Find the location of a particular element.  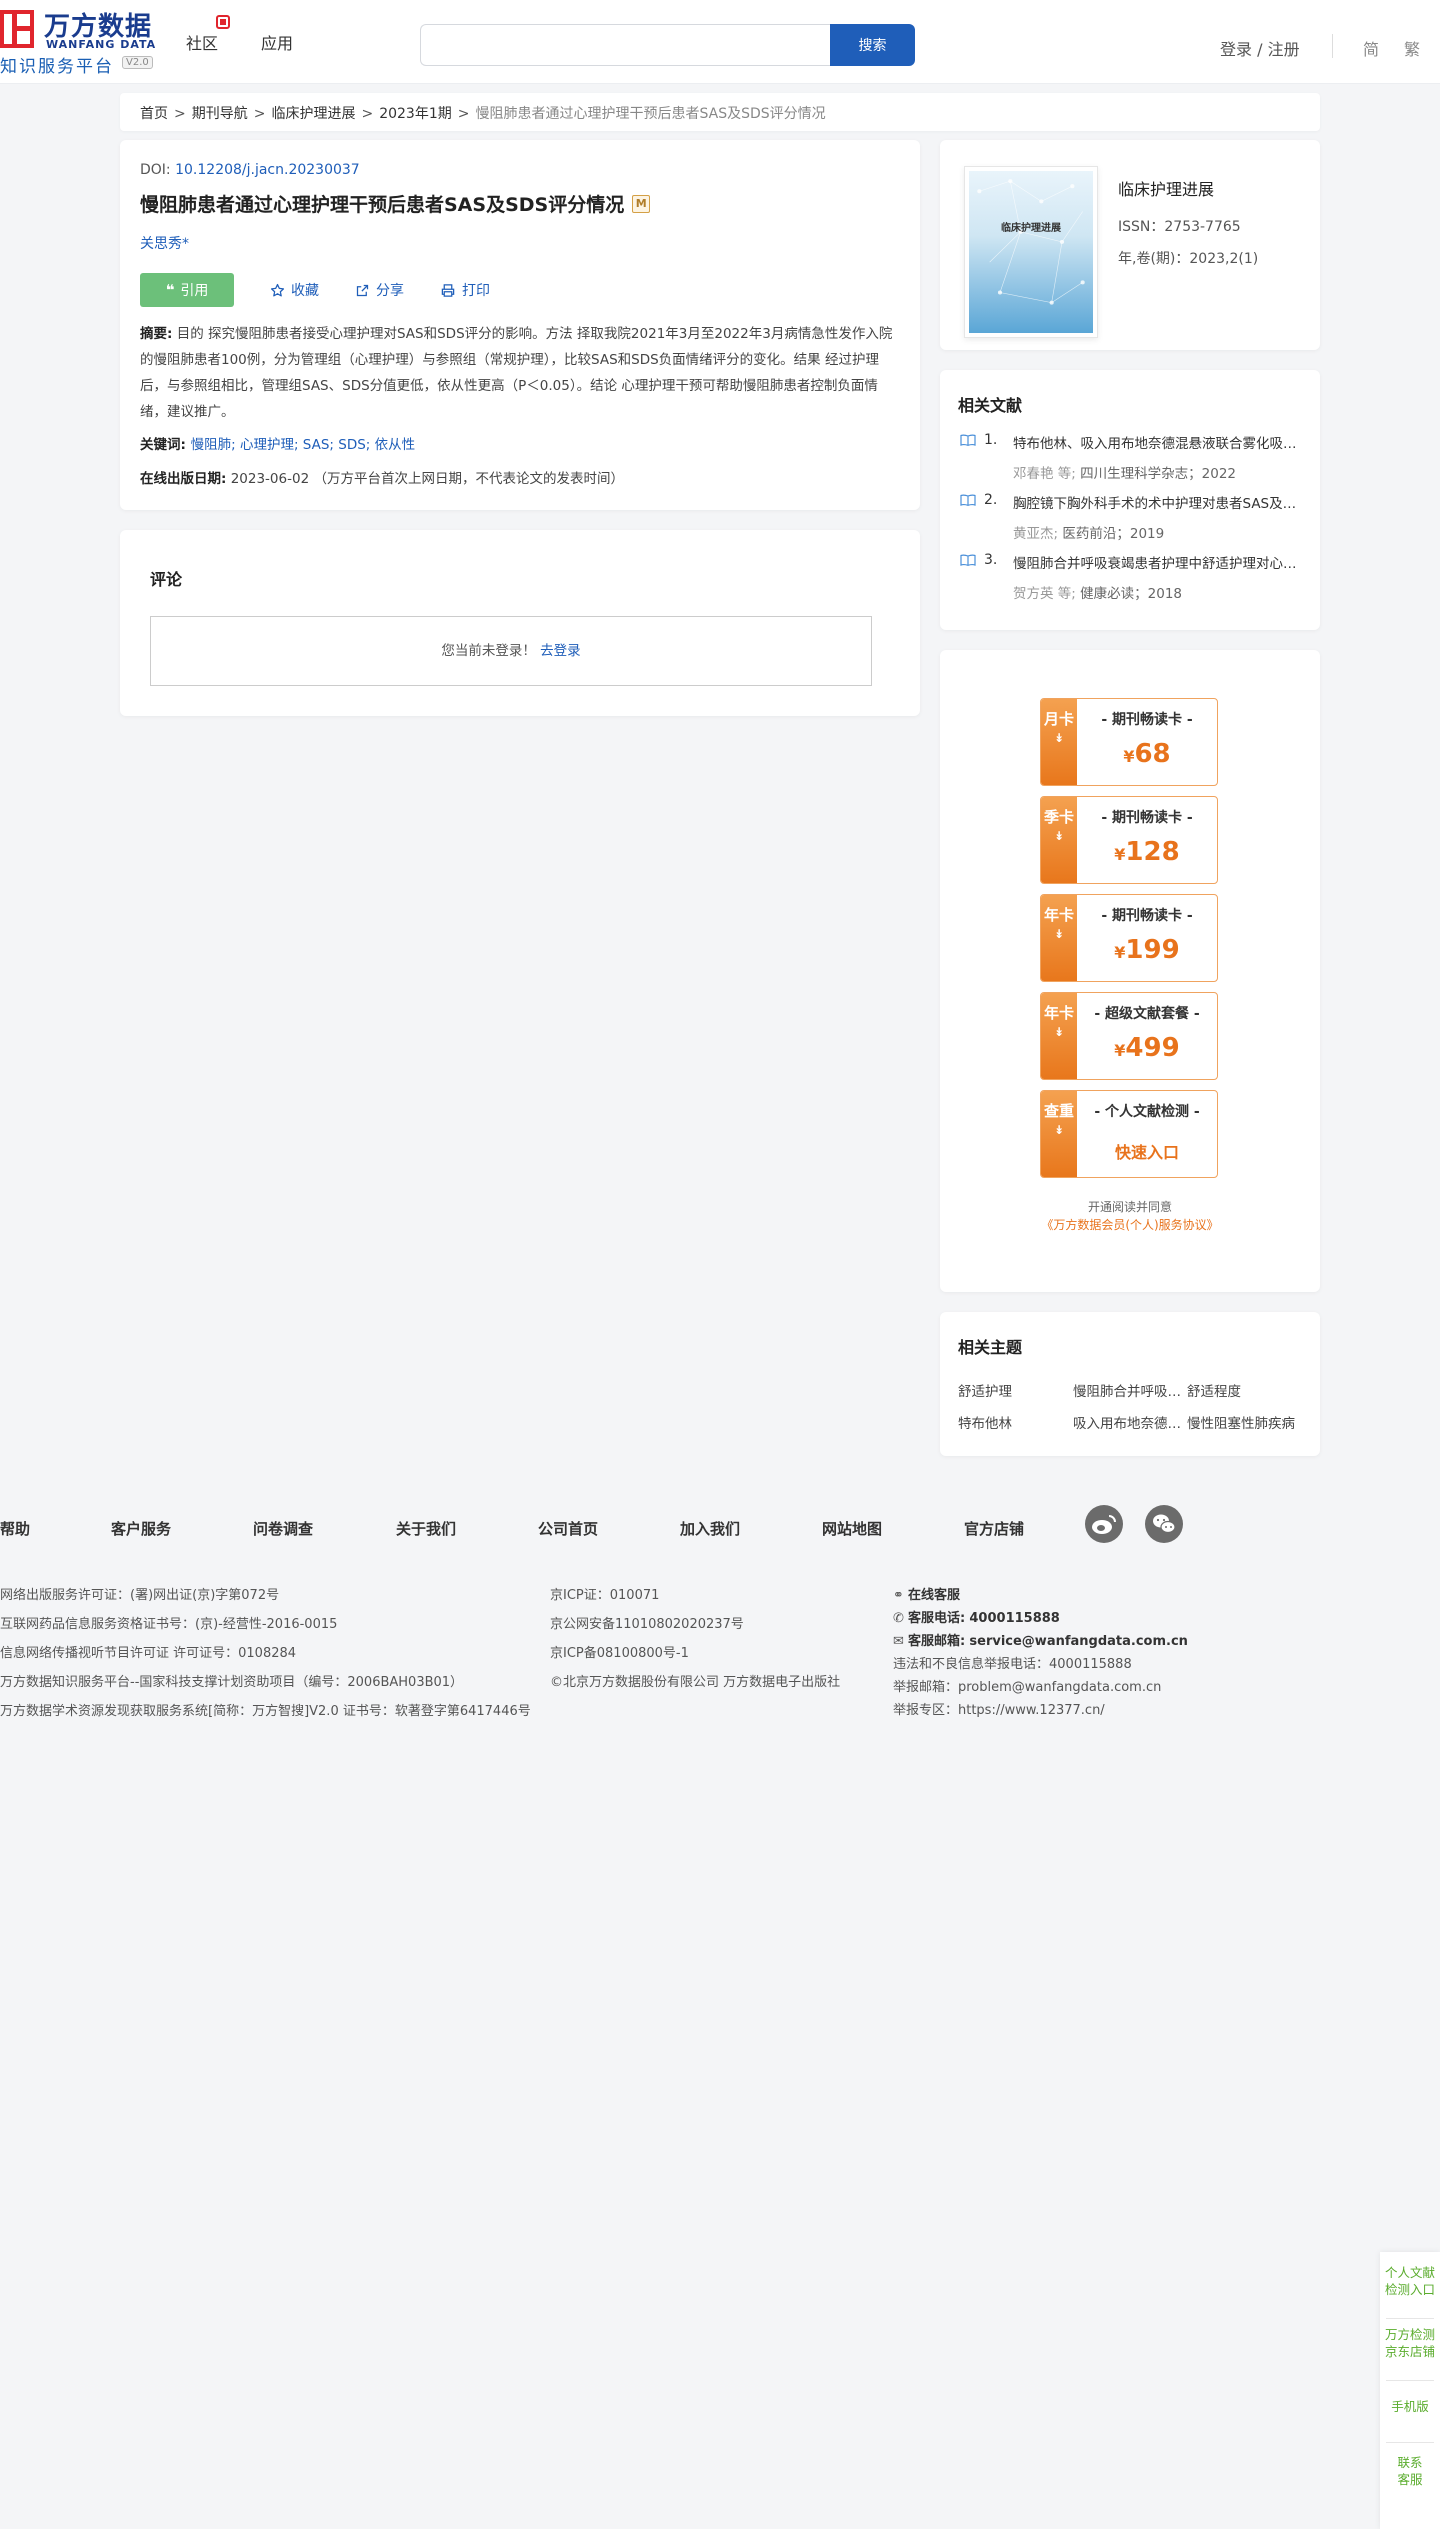

topic-link: 慢性阻塞性肺疾病 is located at coordinates (1242, 1422).